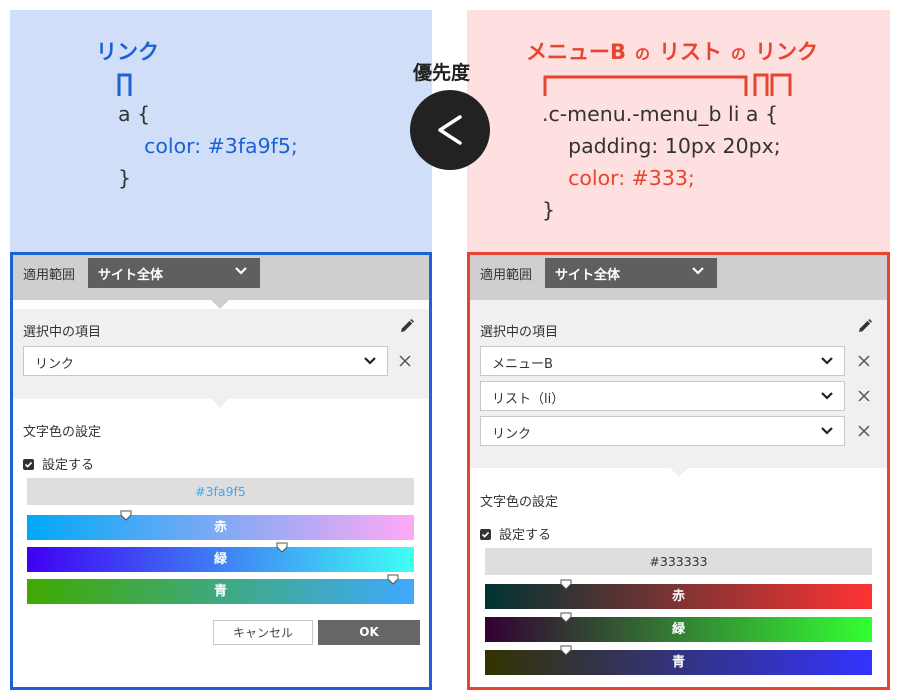  Describe the element at coordinates (678, 561) in the screenshot. I see `hex-color-field: #333333` at that location.